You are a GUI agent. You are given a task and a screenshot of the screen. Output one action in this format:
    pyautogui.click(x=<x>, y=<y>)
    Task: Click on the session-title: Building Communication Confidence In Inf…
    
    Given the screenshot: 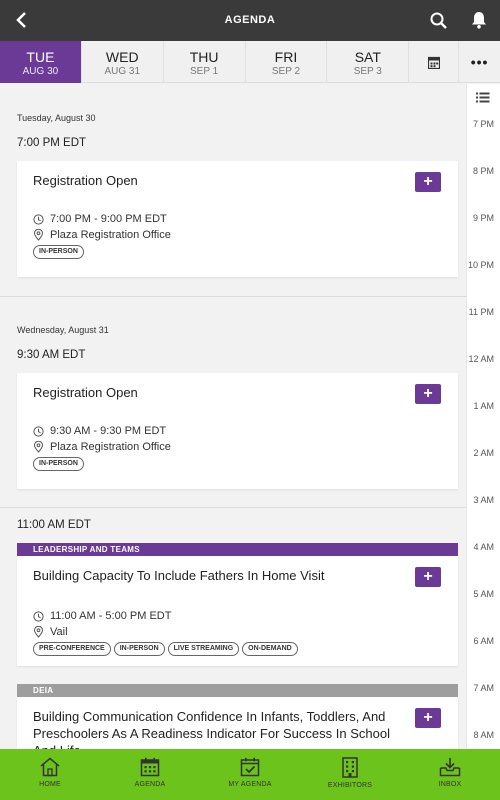 What is the action you would take?
    pyautogui.click(x=211, y=729)
    